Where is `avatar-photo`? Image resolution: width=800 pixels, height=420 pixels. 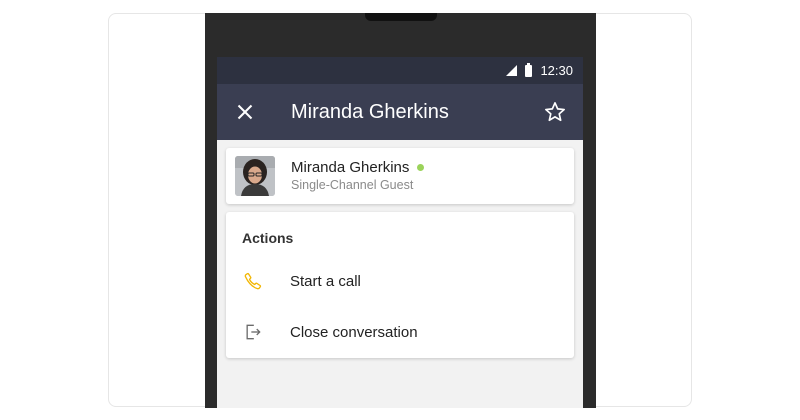 avatar-photo is located at coordinates (255, 176).